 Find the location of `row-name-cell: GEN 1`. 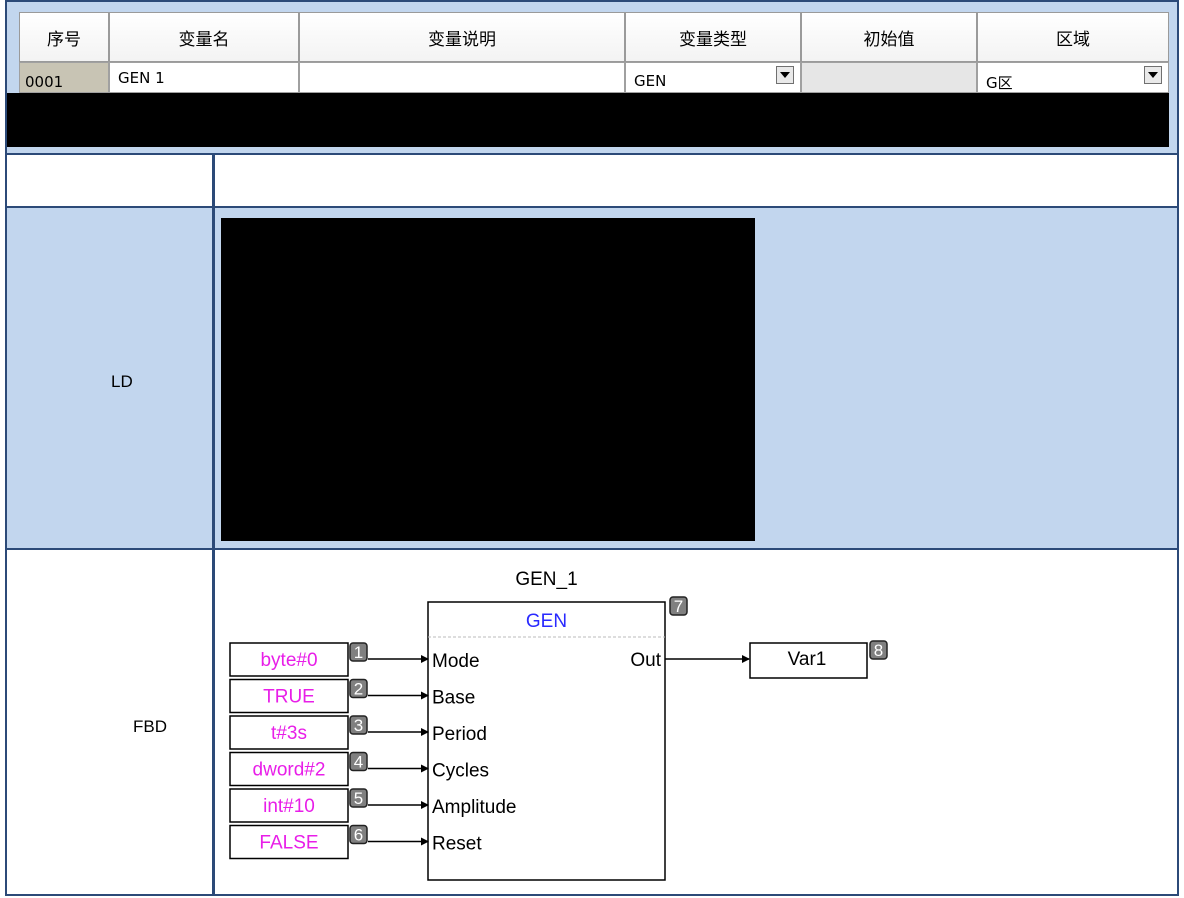

row-name-cell: GEN 1 is located at coordinates (204, 77).